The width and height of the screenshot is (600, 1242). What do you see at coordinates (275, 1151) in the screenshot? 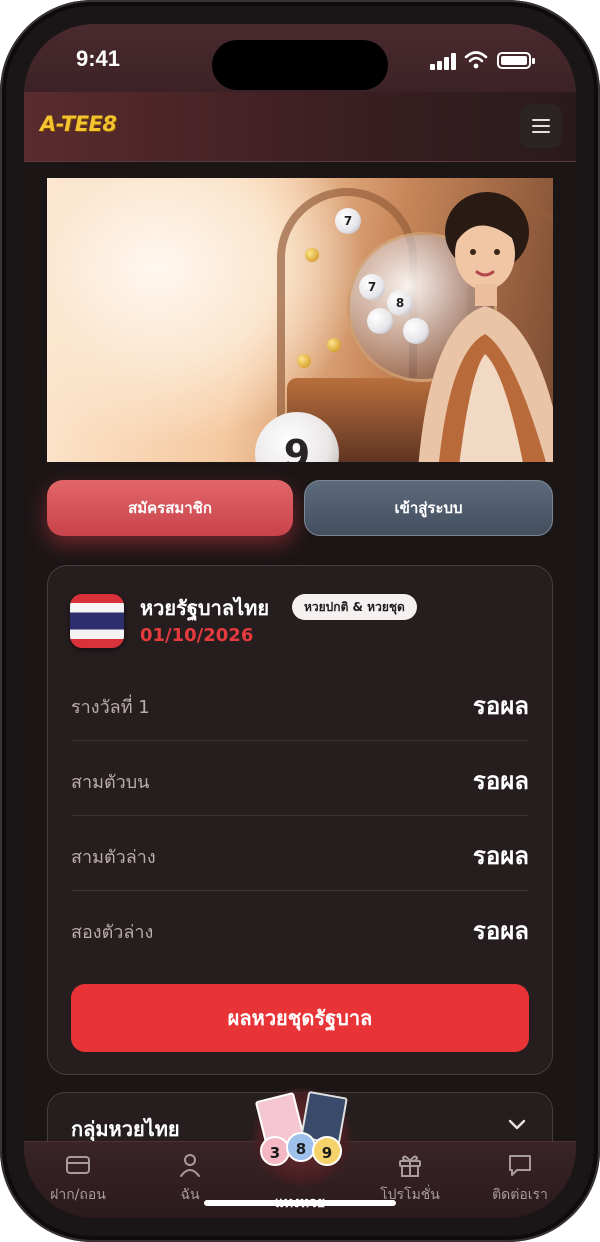
I see `lotto-ball: 3` at bounding box center [275, 1151].